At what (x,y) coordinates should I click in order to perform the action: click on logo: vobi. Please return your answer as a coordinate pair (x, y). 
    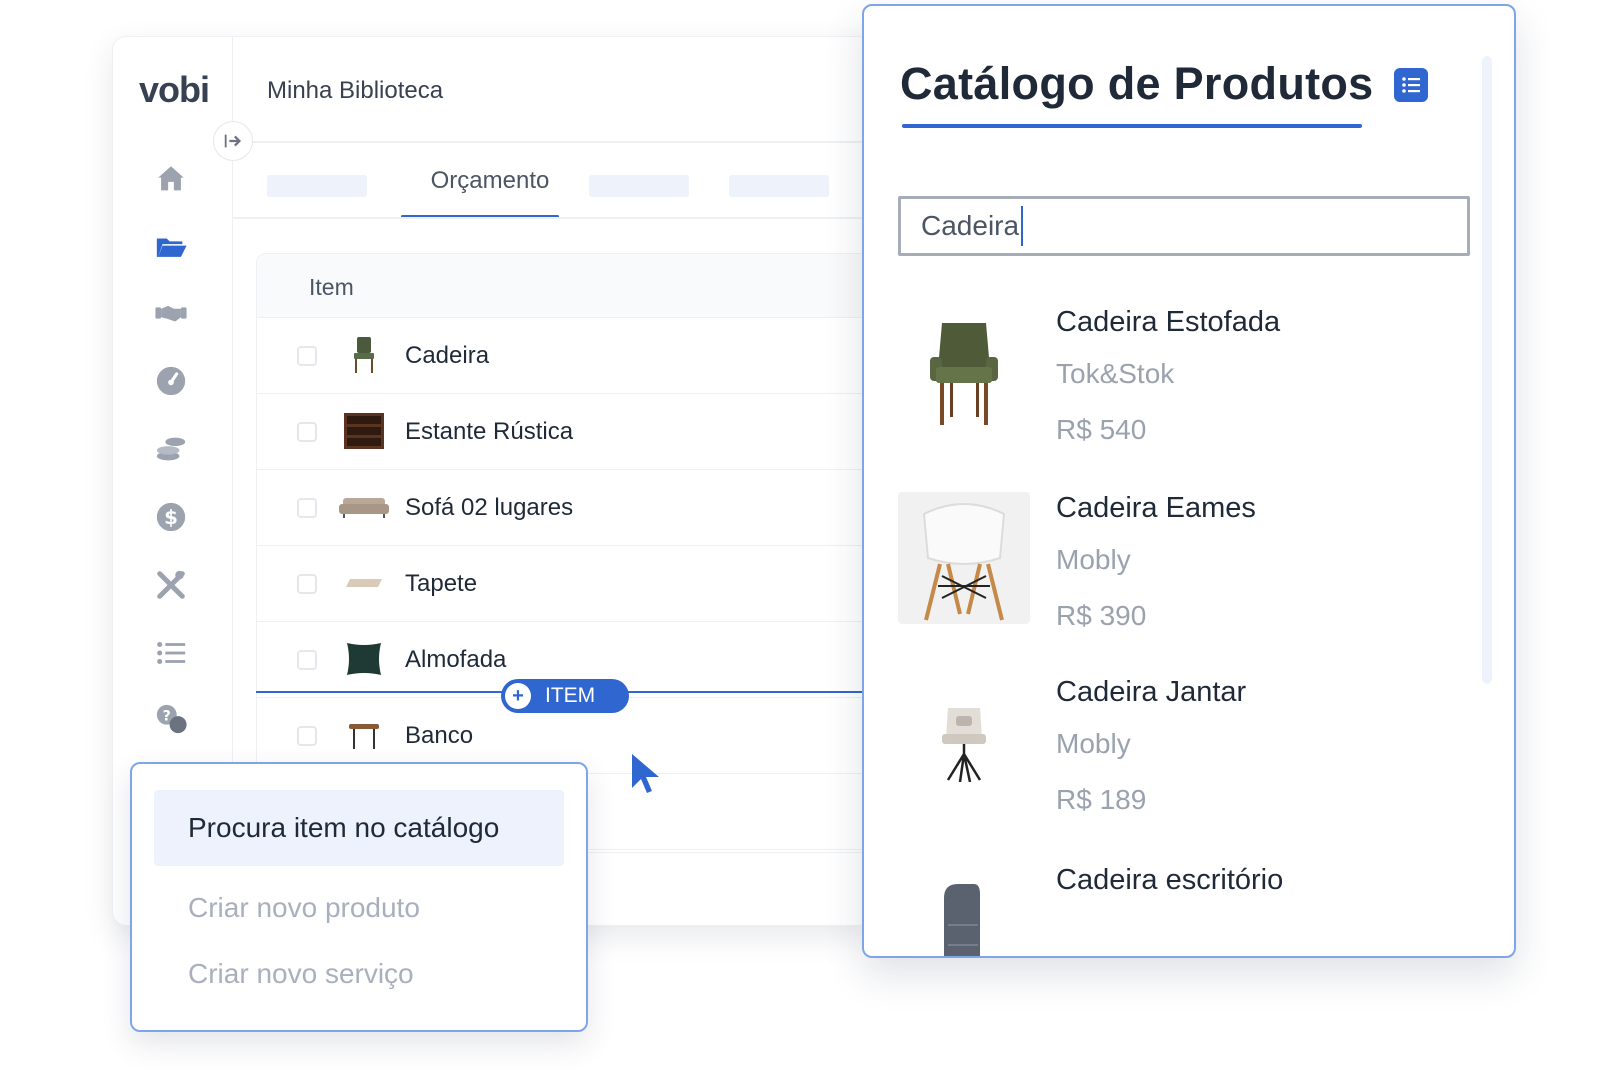
    Looking at the image, I should click on (174, 89).